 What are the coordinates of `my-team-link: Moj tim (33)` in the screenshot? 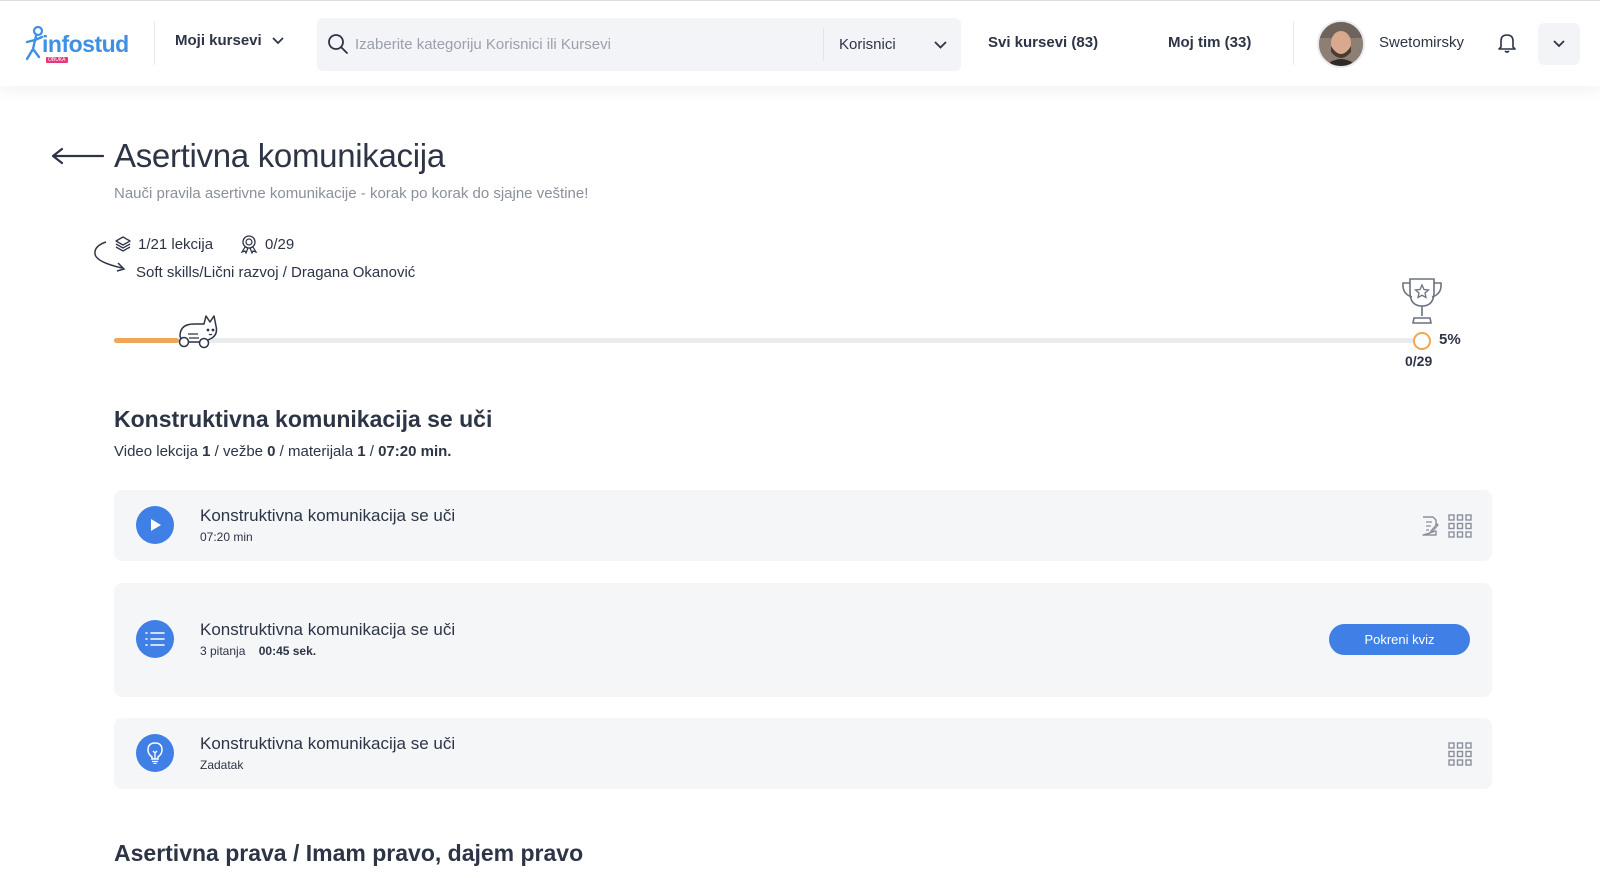 It's located at (1209, 42).